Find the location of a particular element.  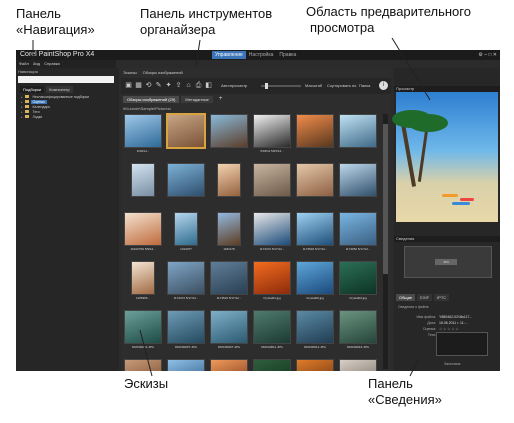

navigation-search-input is located at coordinates (66, 79).